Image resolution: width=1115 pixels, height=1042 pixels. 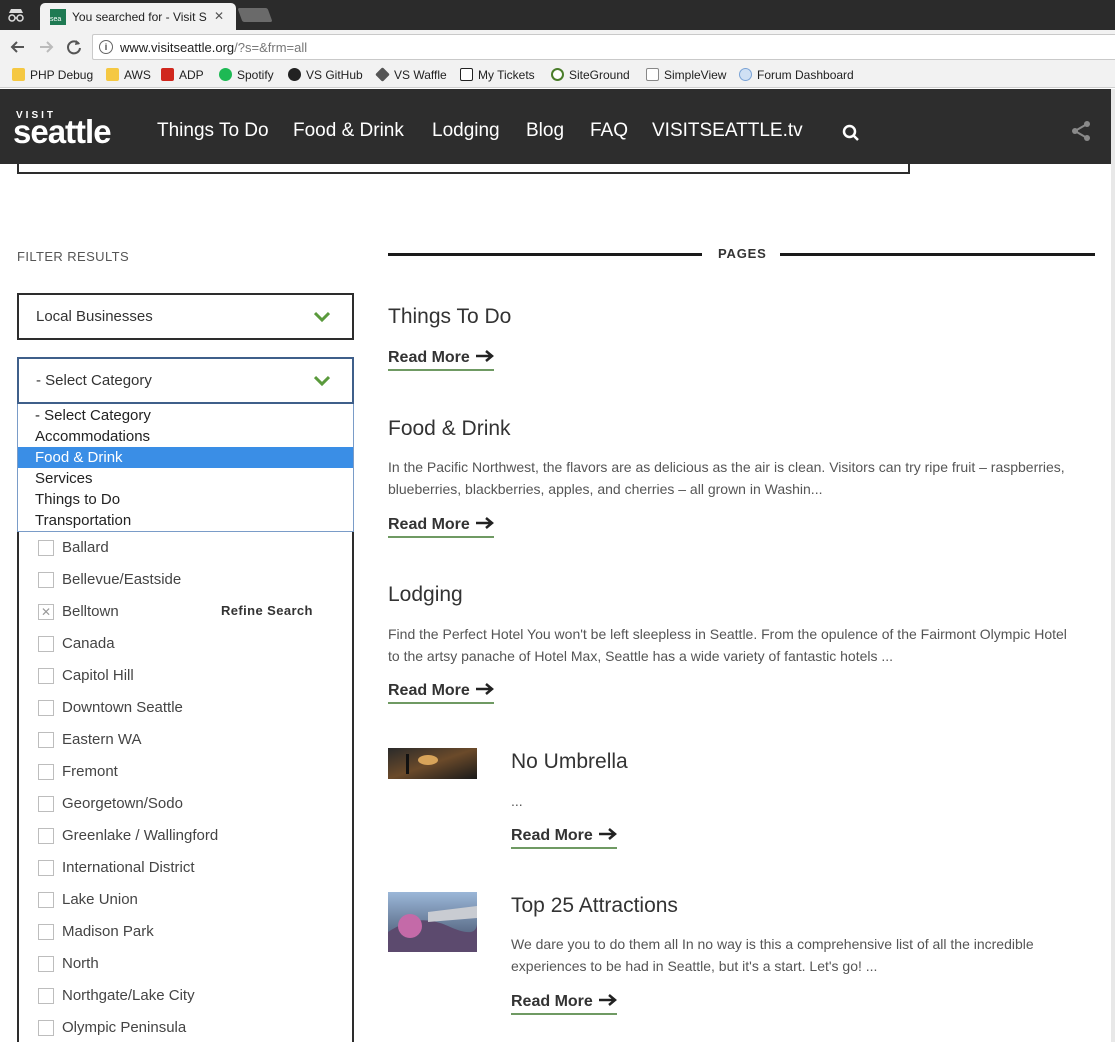 What do you see at coordinates (74, 47) in the screenshot?
I see `reload-icon` at bounding box center [74, 47].